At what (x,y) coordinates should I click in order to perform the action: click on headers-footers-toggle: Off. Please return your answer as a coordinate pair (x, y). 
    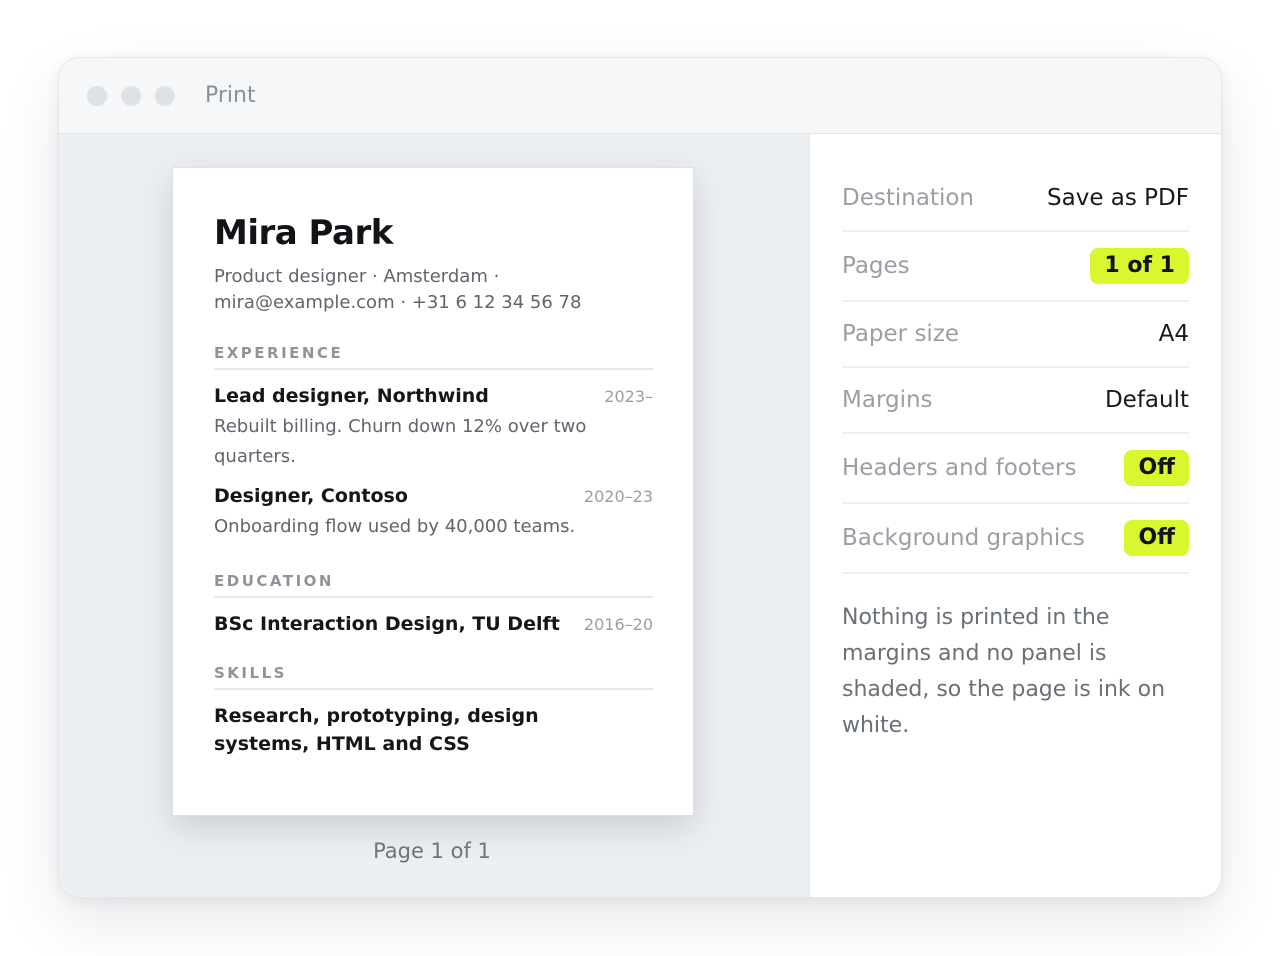
    Looking at the image, I should click on (1156, 468).